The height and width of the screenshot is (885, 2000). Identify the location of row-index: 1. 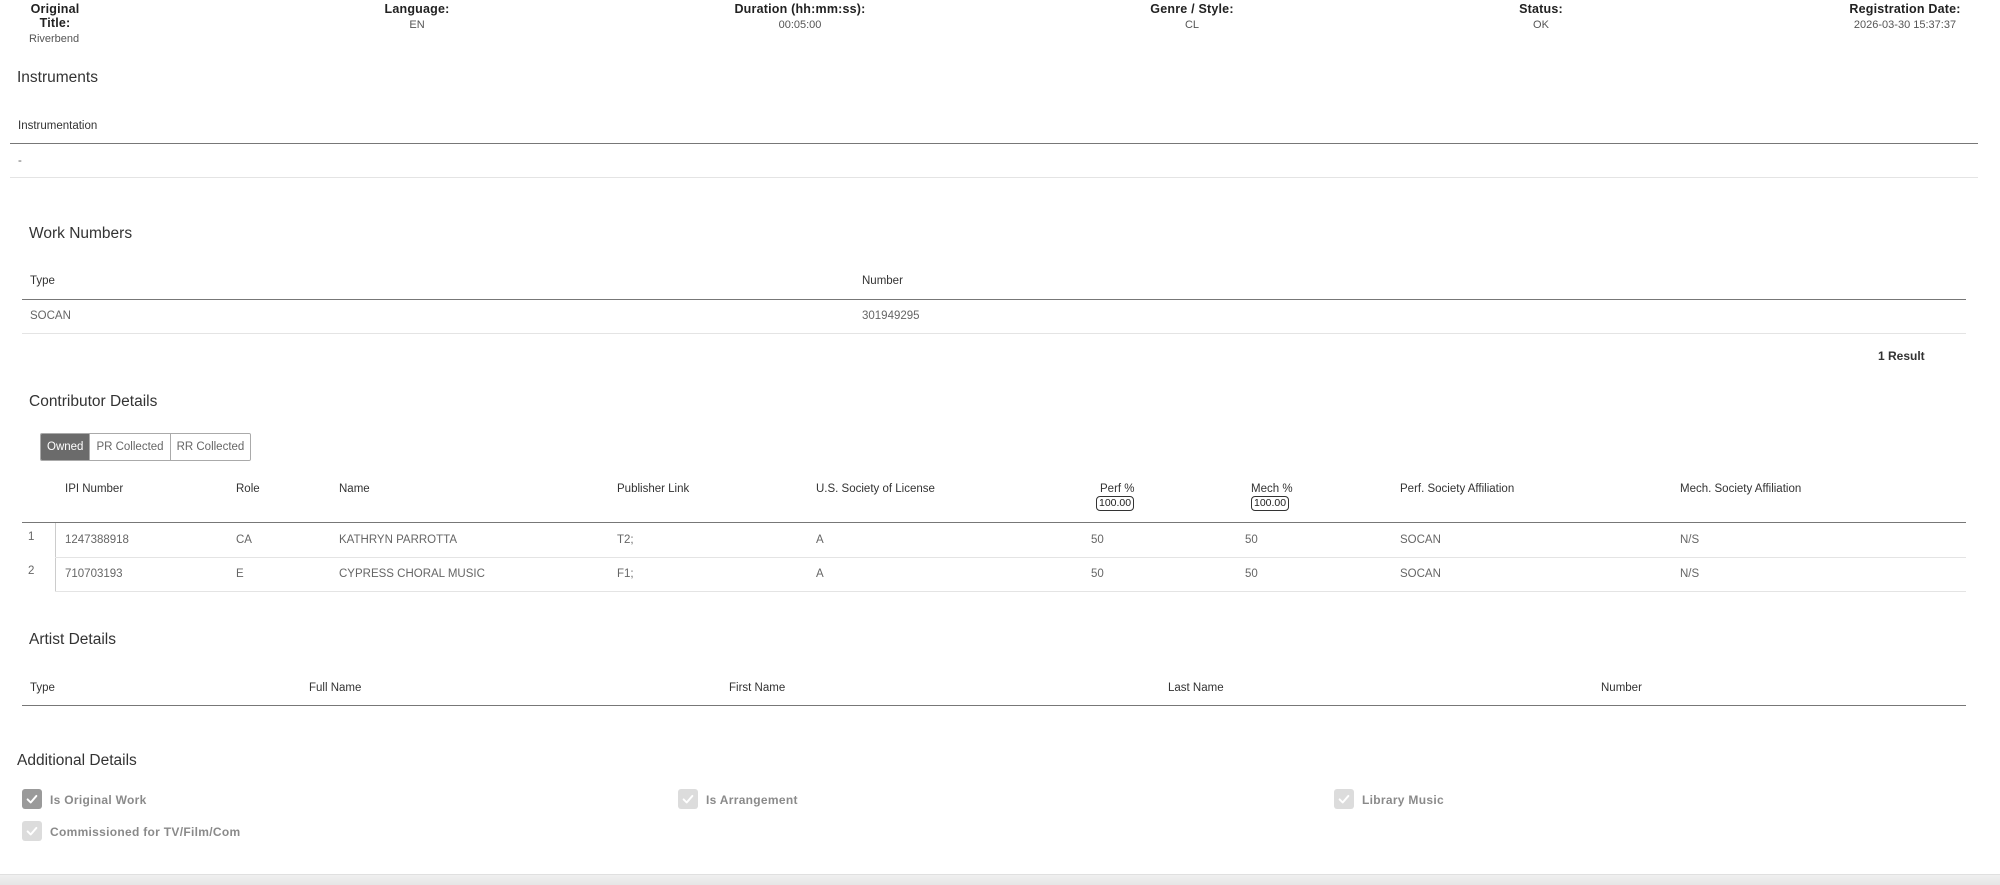
(31, 537).